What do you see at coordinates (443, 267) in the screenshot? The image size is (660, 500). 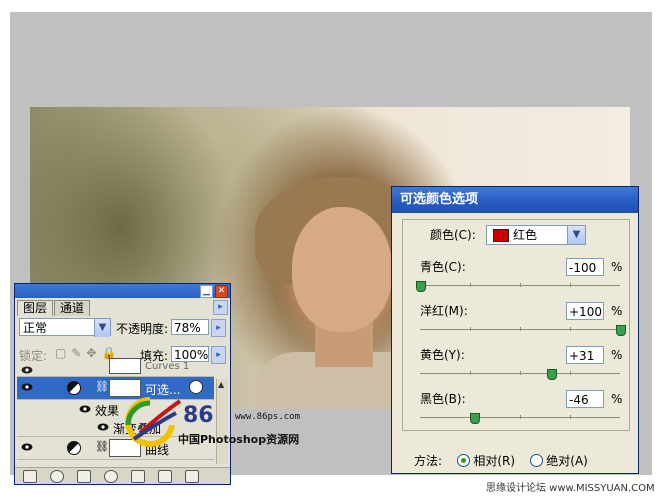 I see `slider-label: 青色(C):` at bounding box center [443, 267].